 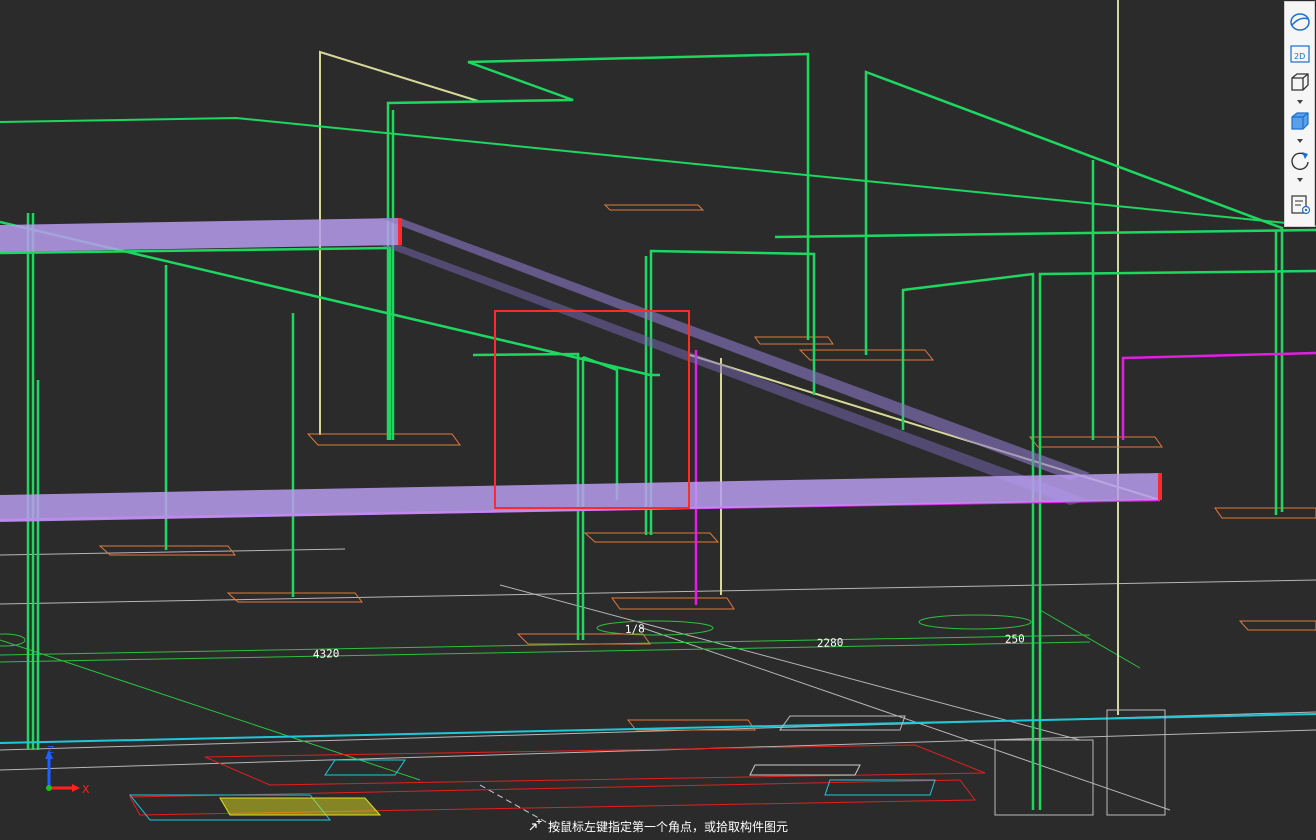 I want to click on view-2d-label: 2D, so click(x=1299, y=56).